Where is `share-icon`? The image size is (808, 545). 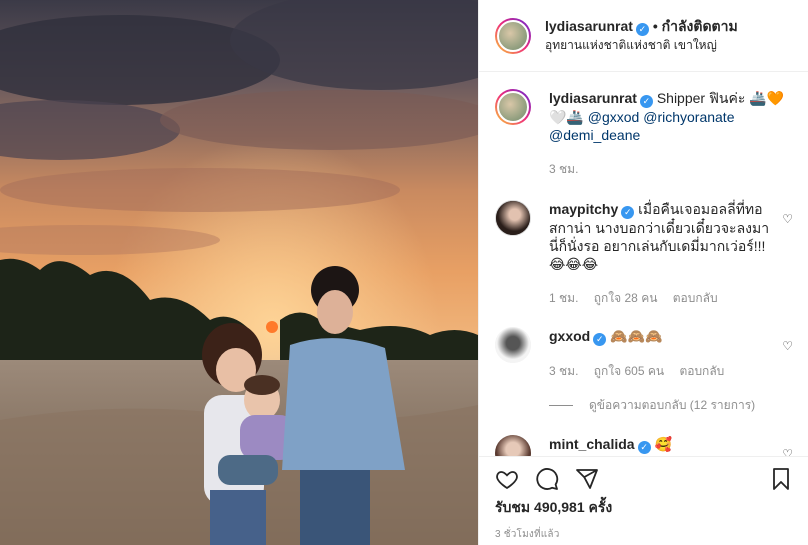
share-icon is located at coordinates (587, 479).